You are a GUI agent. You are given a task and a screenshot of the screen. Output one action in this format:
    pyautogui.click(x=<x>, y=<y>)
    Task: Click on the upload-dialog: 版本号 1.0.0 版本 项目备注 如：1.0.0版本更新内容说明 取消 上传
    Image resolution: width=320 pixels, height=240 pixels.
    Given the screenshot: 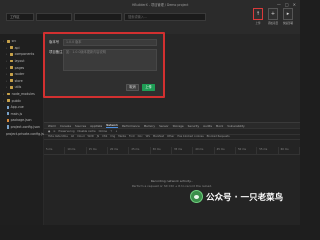 What is the action you would take?
    pyautogui.click(x=104, y=65)
    